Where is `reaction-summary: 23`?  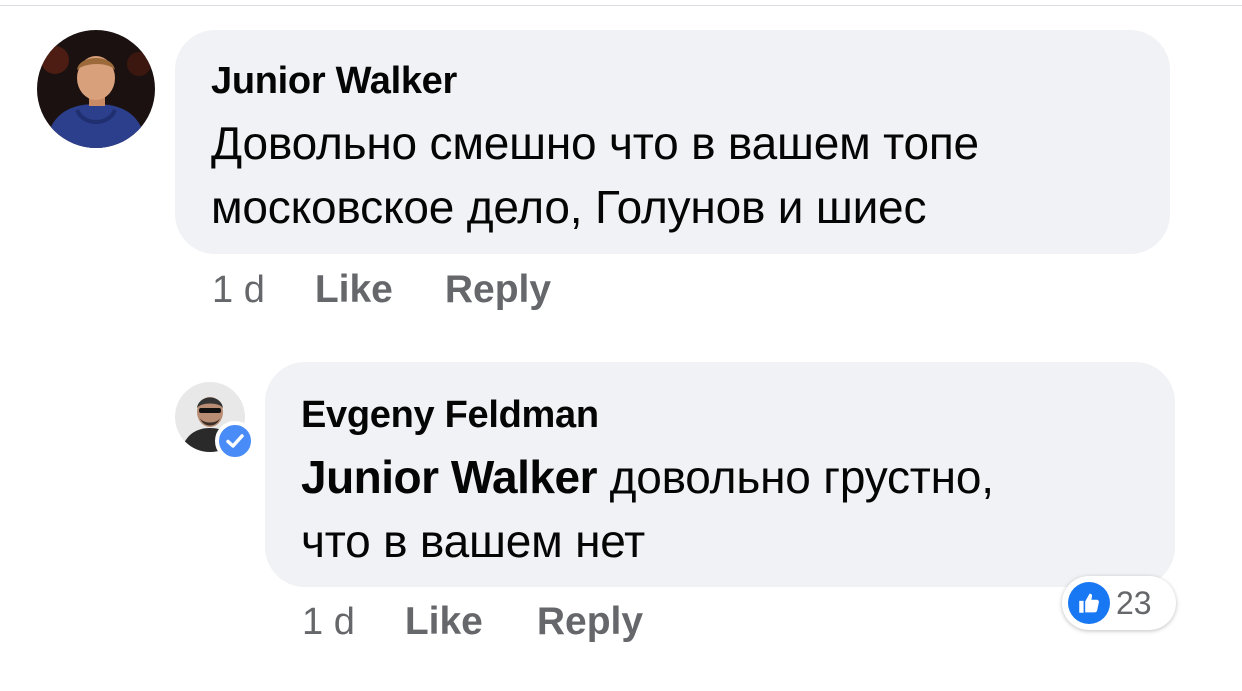 reaction-summary: 23 is located at coordinates (1119, 603).